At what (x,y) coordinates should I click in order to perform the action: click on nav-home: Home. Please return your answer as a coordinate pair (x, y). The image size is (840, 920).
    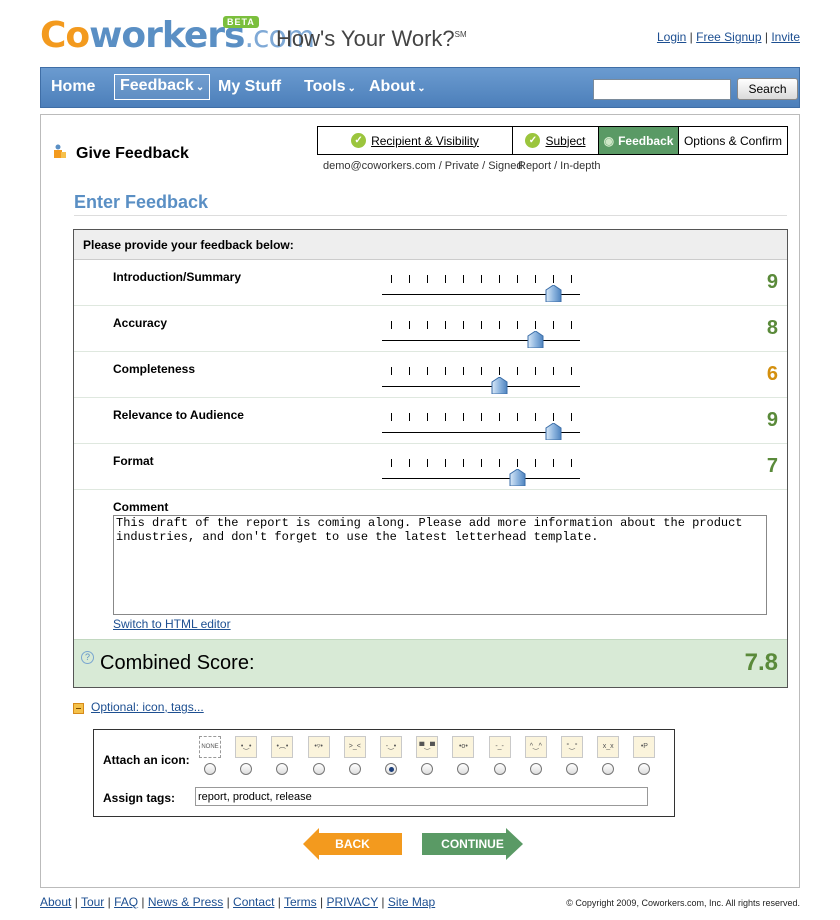
    Looking at the image, I should click on (73, 87).